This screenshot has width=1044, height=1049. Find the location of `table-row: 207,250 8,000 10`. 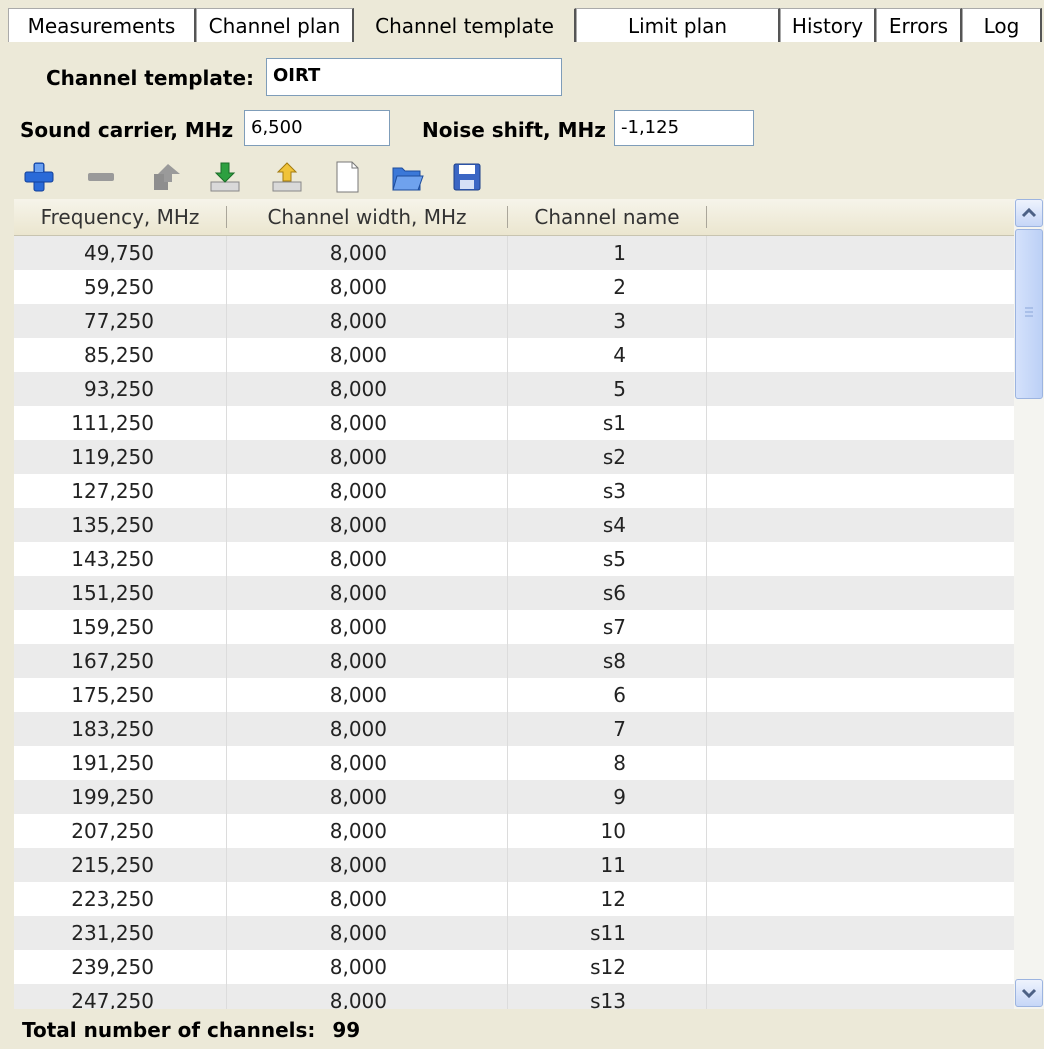

table-row: 207,250 8,000 10 is located at coordinates (514, 831).